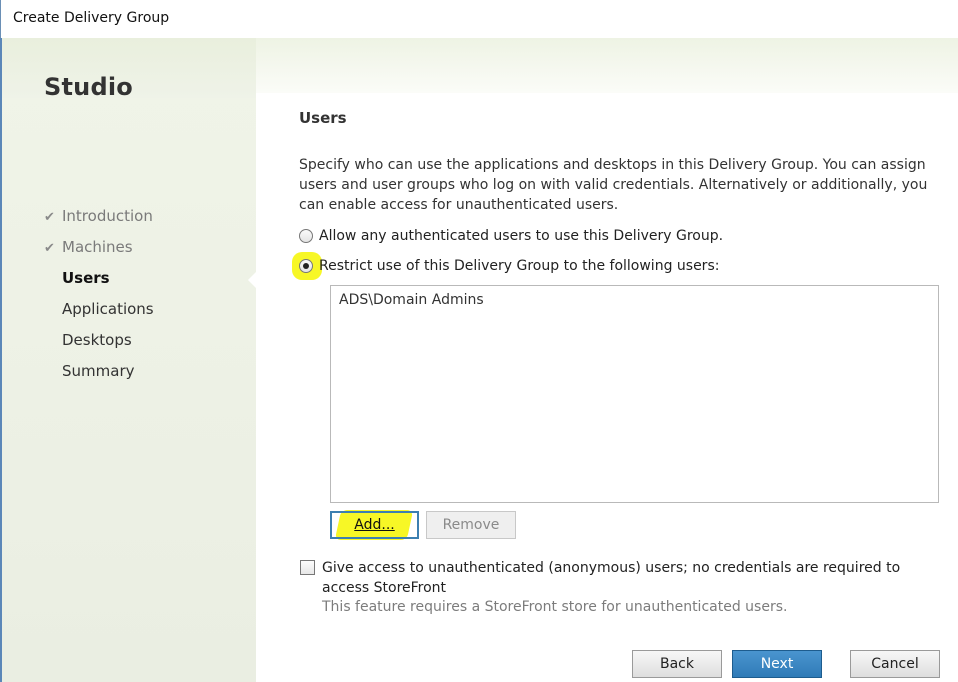  Describe the element at coordinates (88, 87) in the screenshot. I see `studio-brand: Studio` at that location.